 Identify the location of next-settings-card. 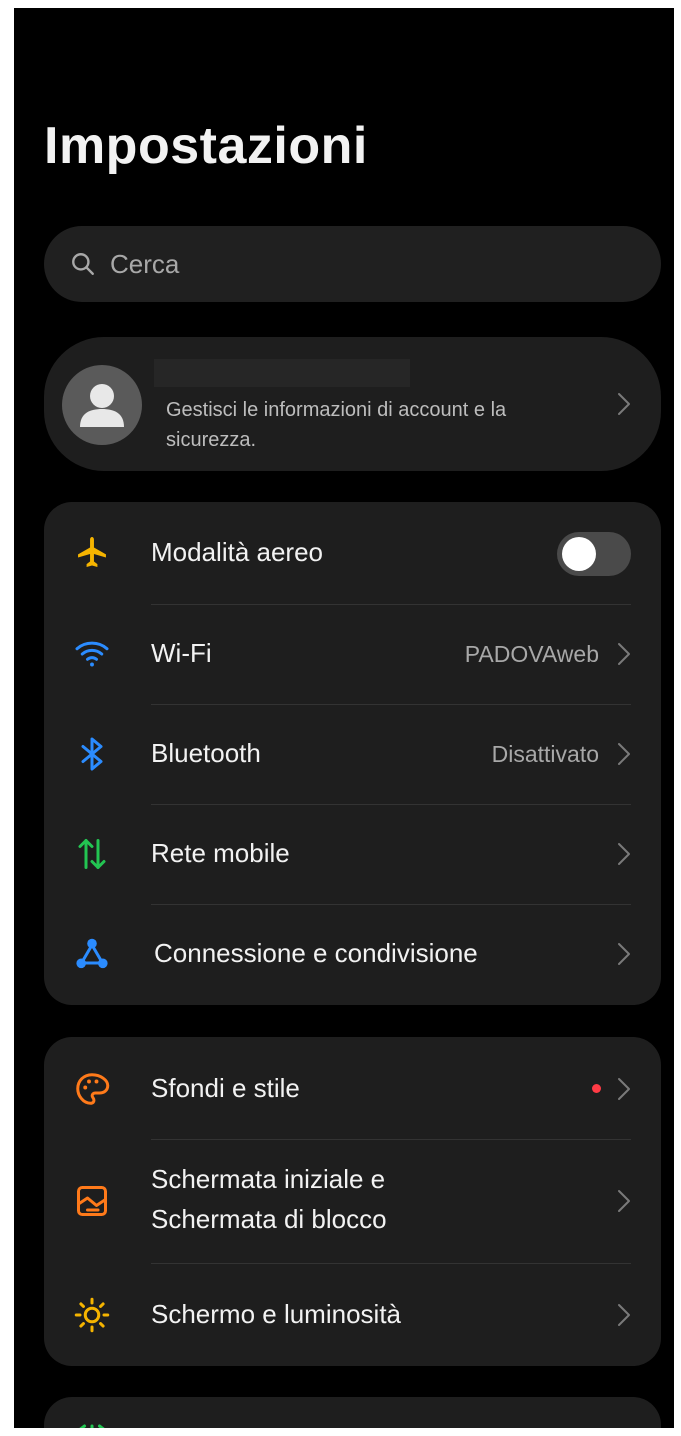
(352, 1412).